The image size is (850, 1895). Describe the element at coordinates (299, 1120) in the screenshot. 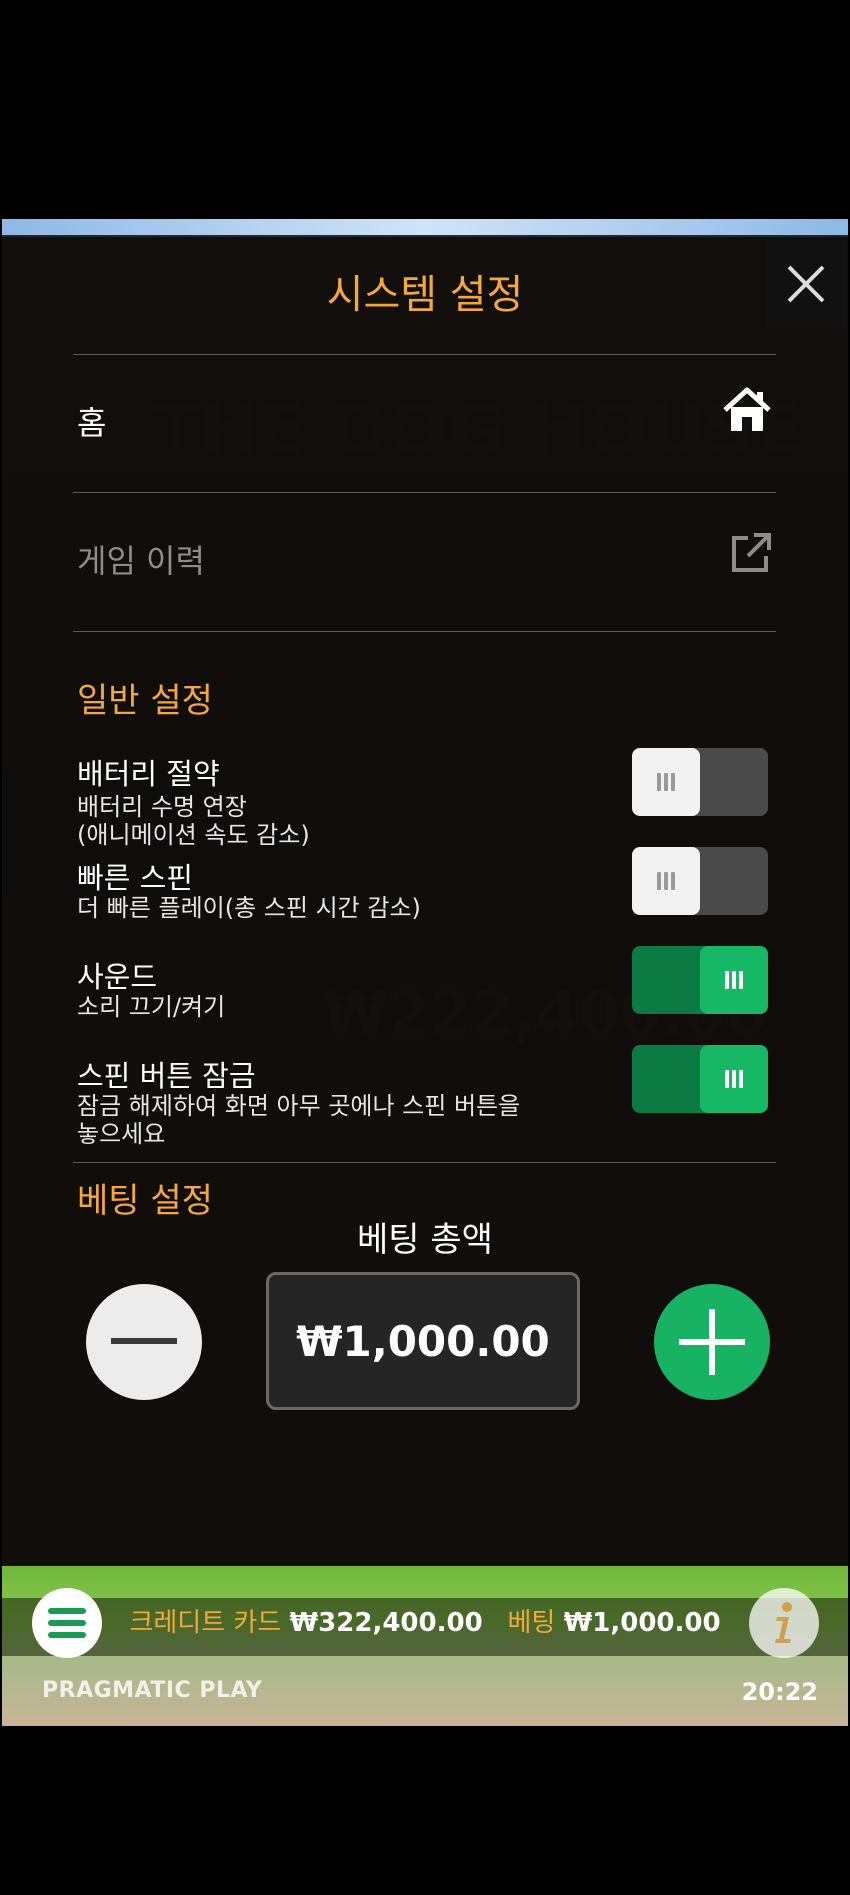

I see `spin-lock-desc: 잠금 해제하여 화면 아무 곳에나 스핀 버튼을 놓으세요` at that location.